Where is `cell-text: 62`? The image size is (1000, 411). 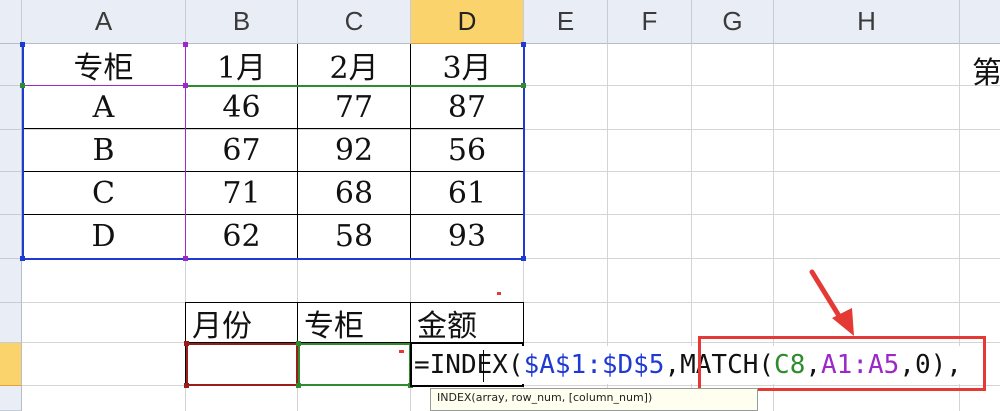
cell-text: 62 is located at coordinates (241, 236).